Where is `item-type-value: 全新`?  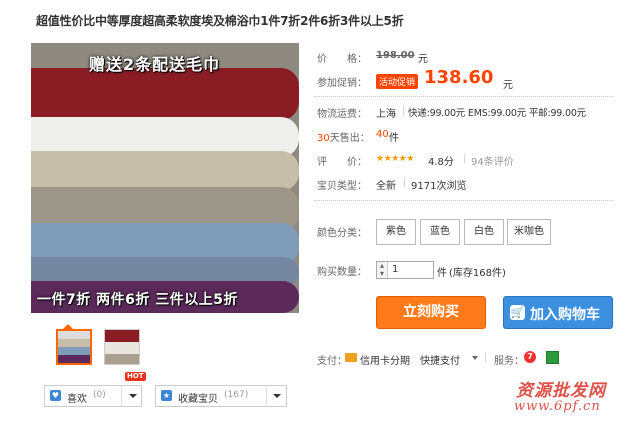
item-type-value: 全新 is located at coordinates (386, 186).